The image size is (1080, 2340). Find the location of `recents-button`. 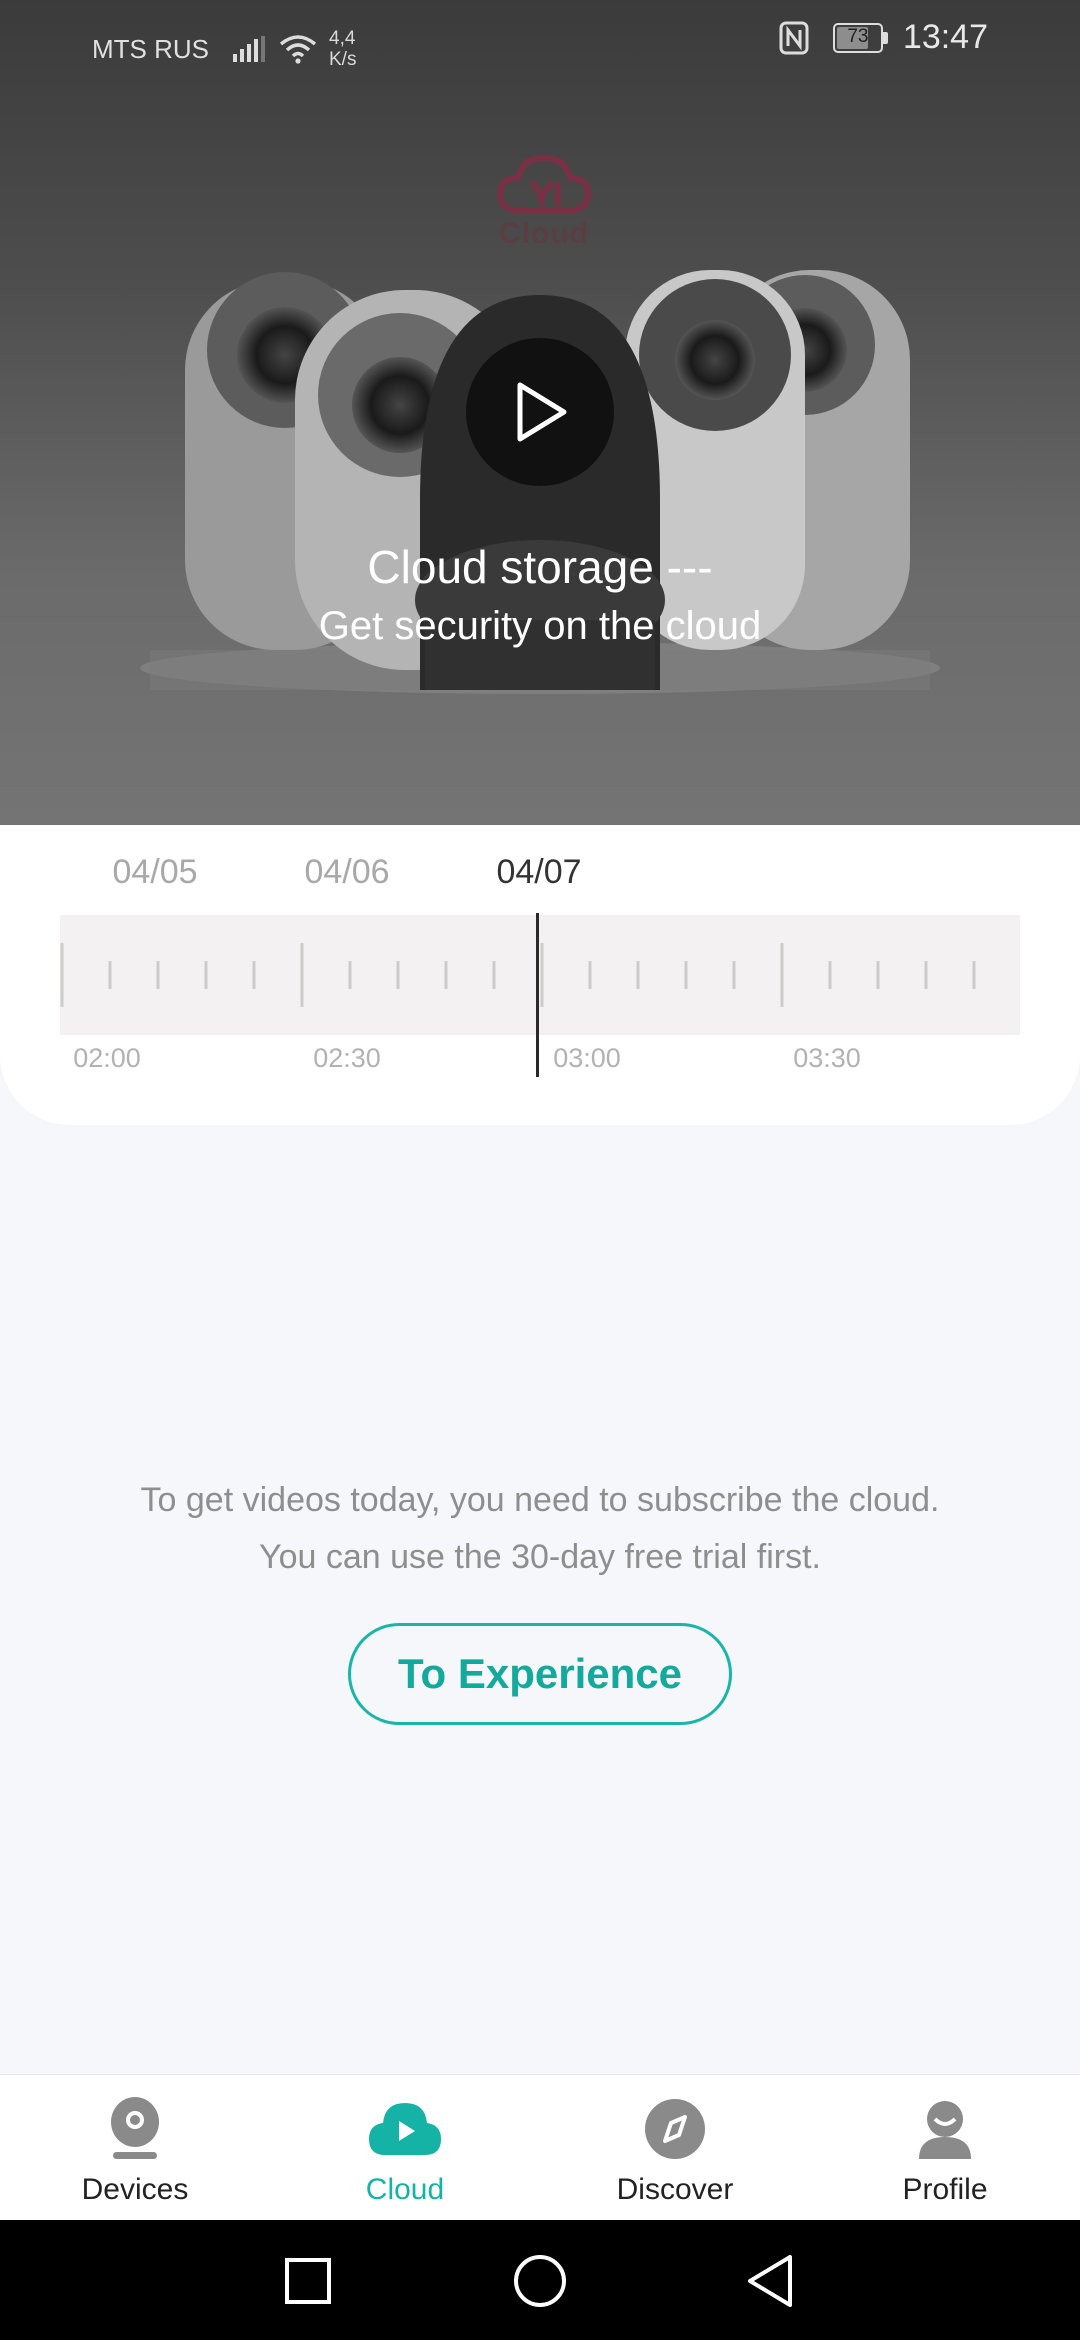

recents-button is located at coordinates (308, 2281).